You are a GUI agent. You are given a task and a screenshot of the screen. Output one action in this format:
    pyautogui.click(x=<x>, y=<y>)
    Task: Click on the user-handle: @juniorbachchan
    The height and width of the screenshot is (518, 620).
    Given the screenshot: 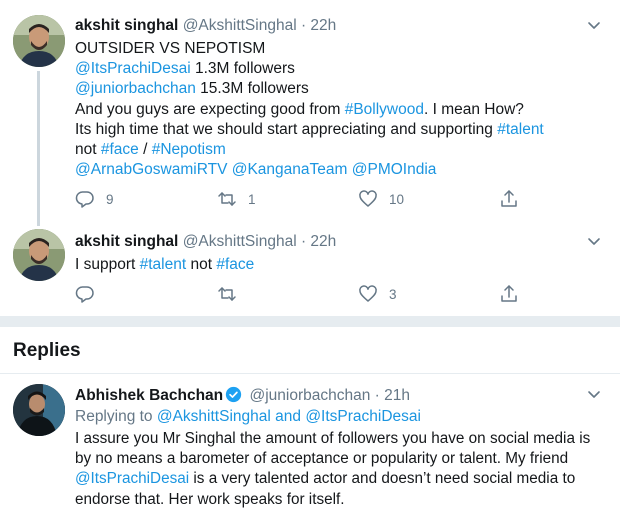 What is the action you would take?
    pyautogui.click(x=309, y=395)
    